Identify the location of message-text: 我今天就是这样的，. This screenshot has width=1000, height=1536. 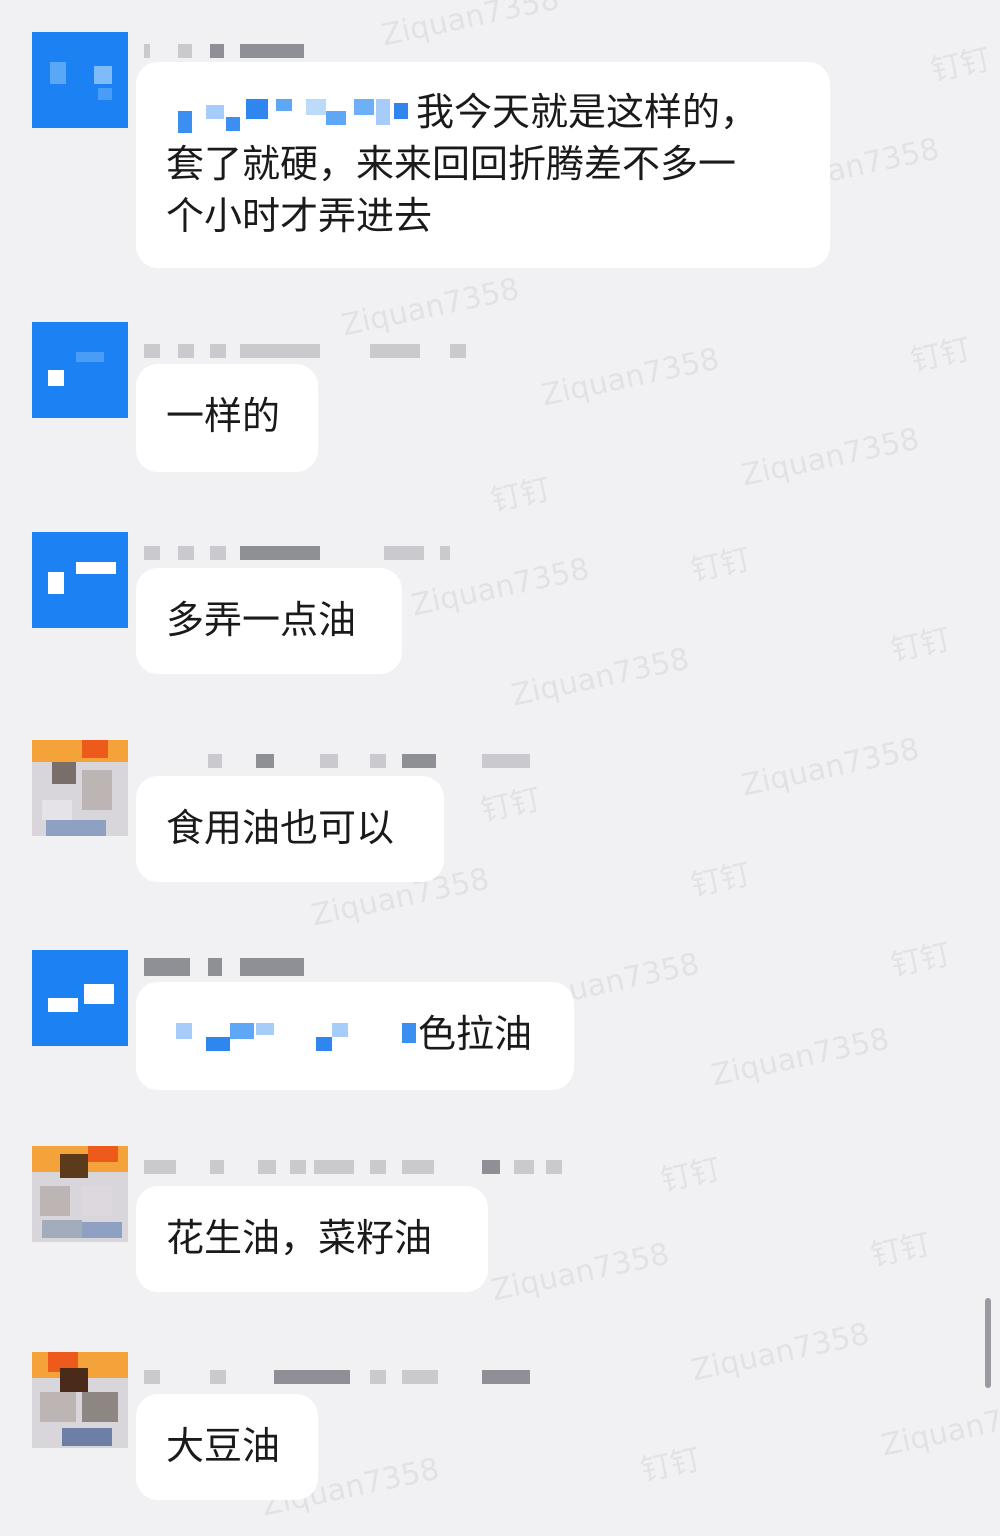
(587, 112).